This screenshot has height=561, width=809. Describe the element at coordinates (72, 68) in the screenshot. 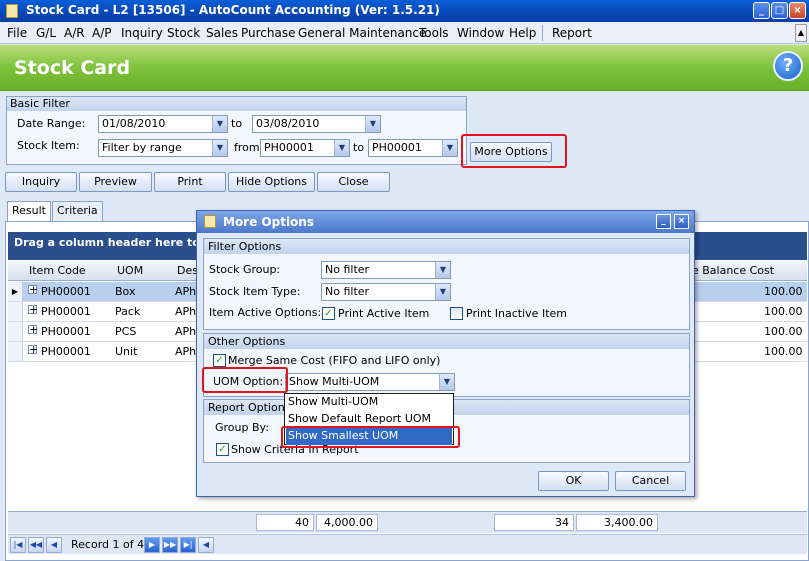

I see `page-title: Stock Card` at that location.